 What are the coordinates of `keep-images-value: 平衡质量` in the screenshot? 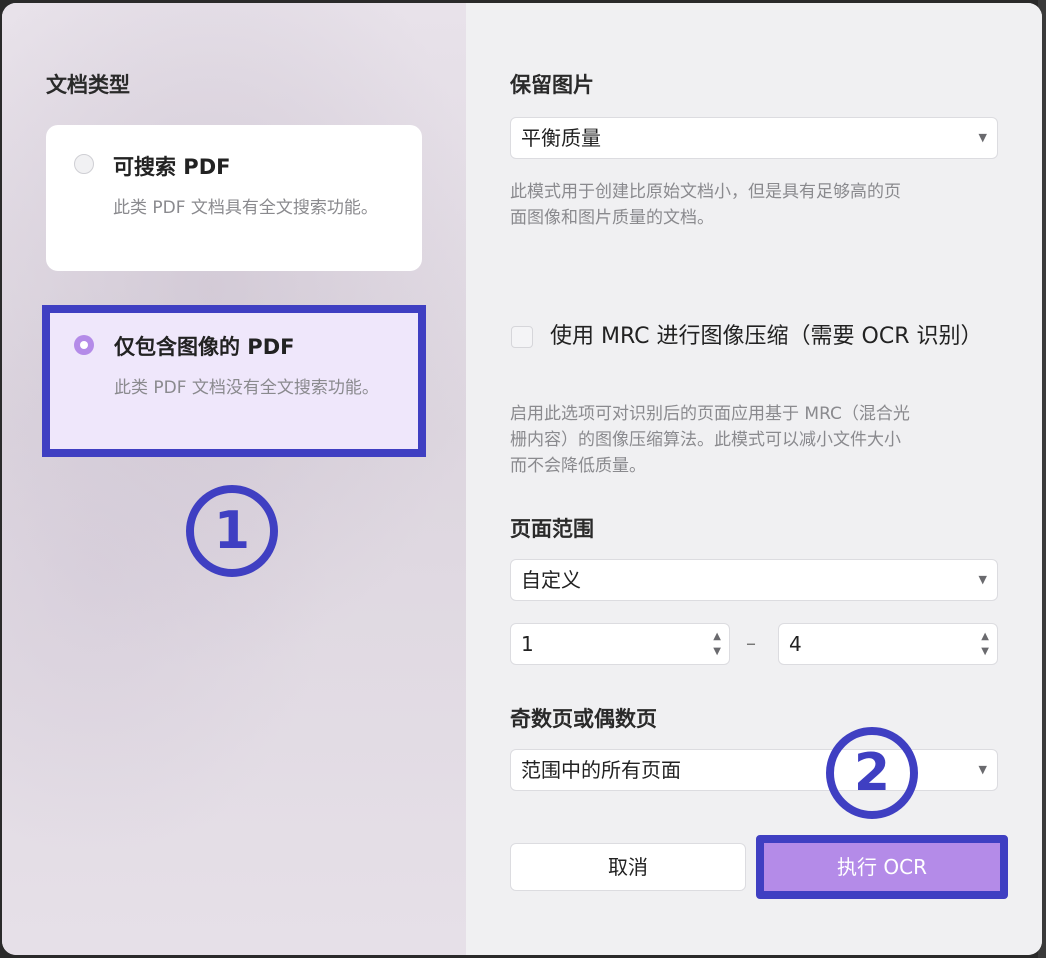 It's located at (561, 138).